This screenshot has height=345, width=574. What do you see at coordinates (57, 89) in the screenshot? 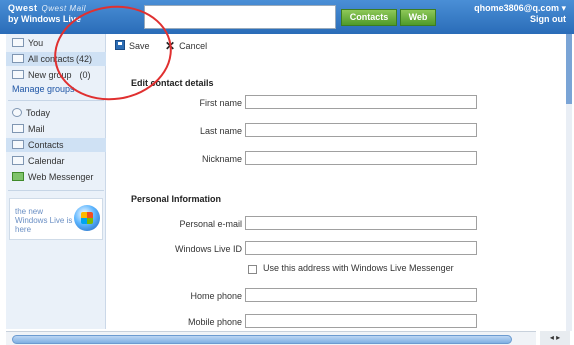
I see `manage-groups-link: Manage groups` at bounding box center [57, 89].